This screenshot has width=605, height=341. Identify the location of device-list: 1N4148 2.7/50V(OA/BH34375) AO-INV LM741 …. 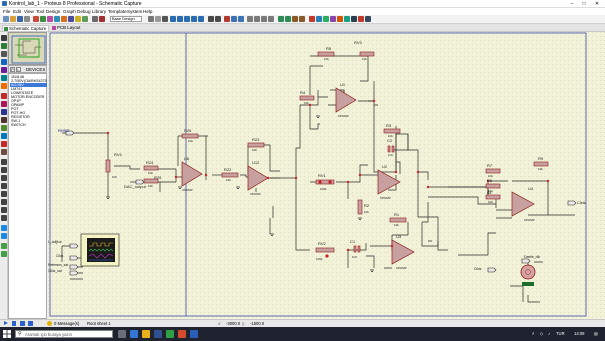
(27, 196).